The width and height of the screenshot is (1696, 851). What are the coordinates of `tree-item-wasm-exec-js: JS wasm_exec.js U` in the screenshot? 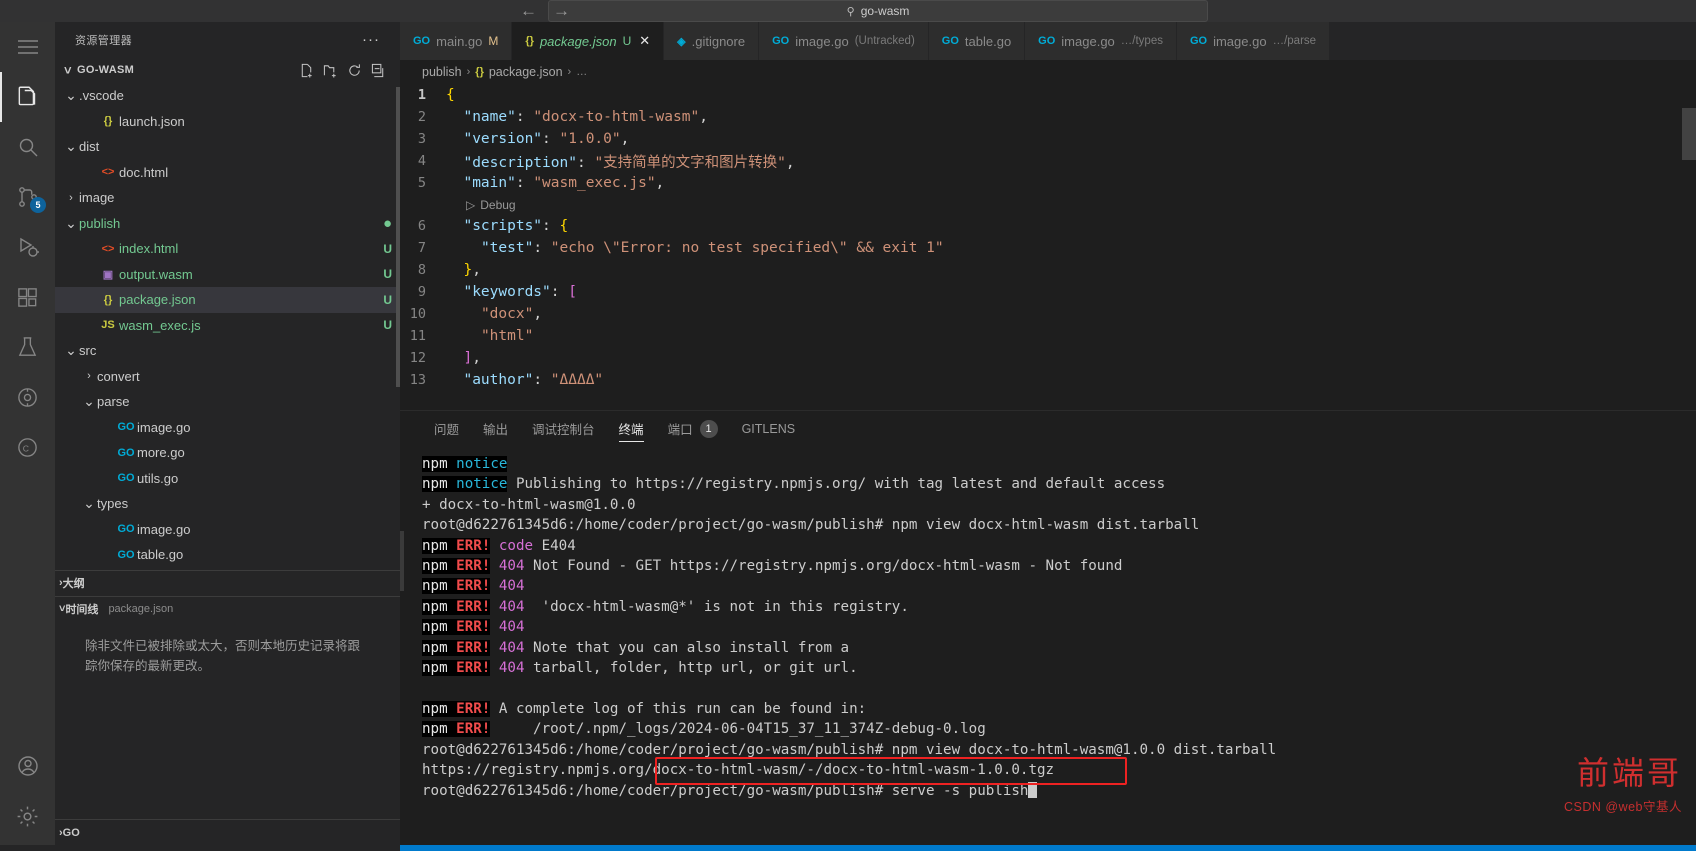 It's located at (227, 326).